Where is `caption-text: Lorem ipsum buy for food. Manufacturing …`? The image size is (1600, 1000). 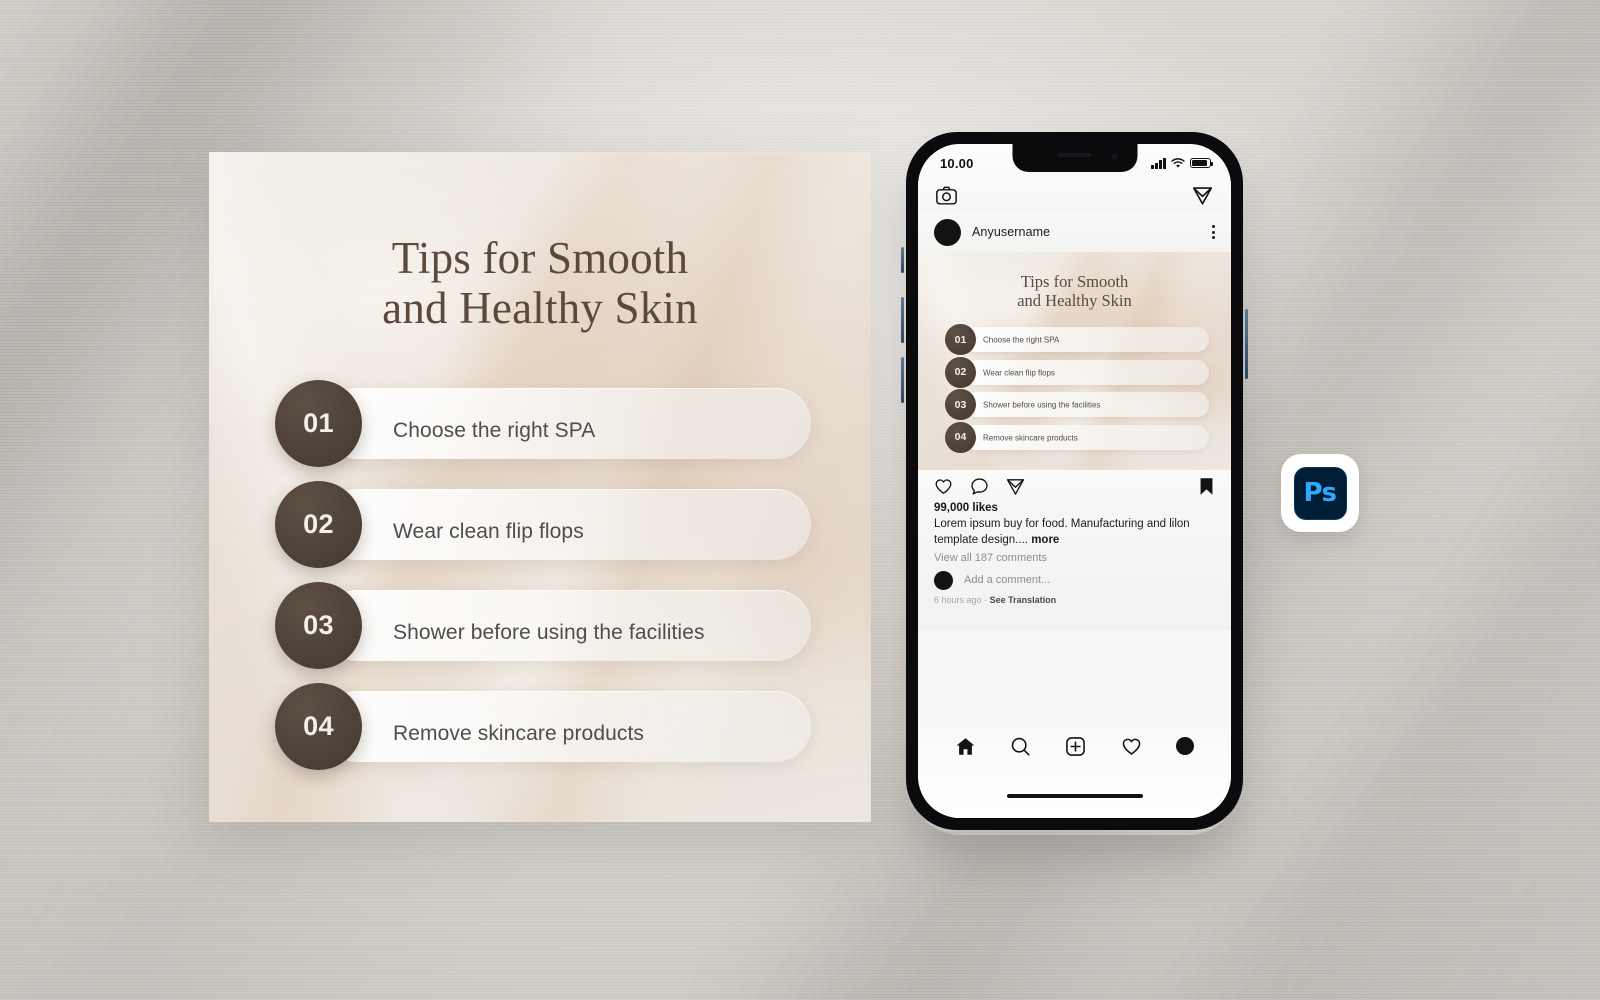 caption-text: Lorem ipsum buy for food. Manufacturing … is located at coordinates (1074, 532).